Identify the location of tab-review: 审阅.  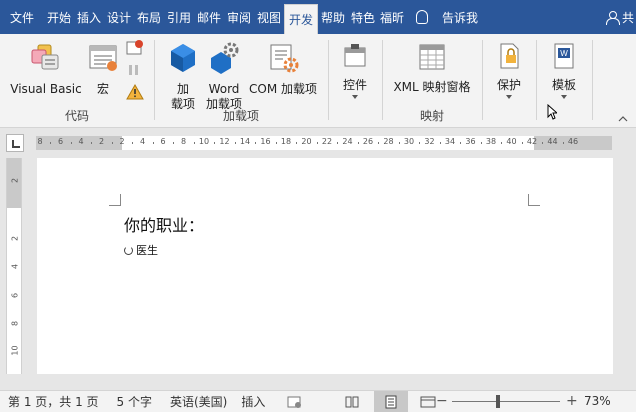
(239, 17).